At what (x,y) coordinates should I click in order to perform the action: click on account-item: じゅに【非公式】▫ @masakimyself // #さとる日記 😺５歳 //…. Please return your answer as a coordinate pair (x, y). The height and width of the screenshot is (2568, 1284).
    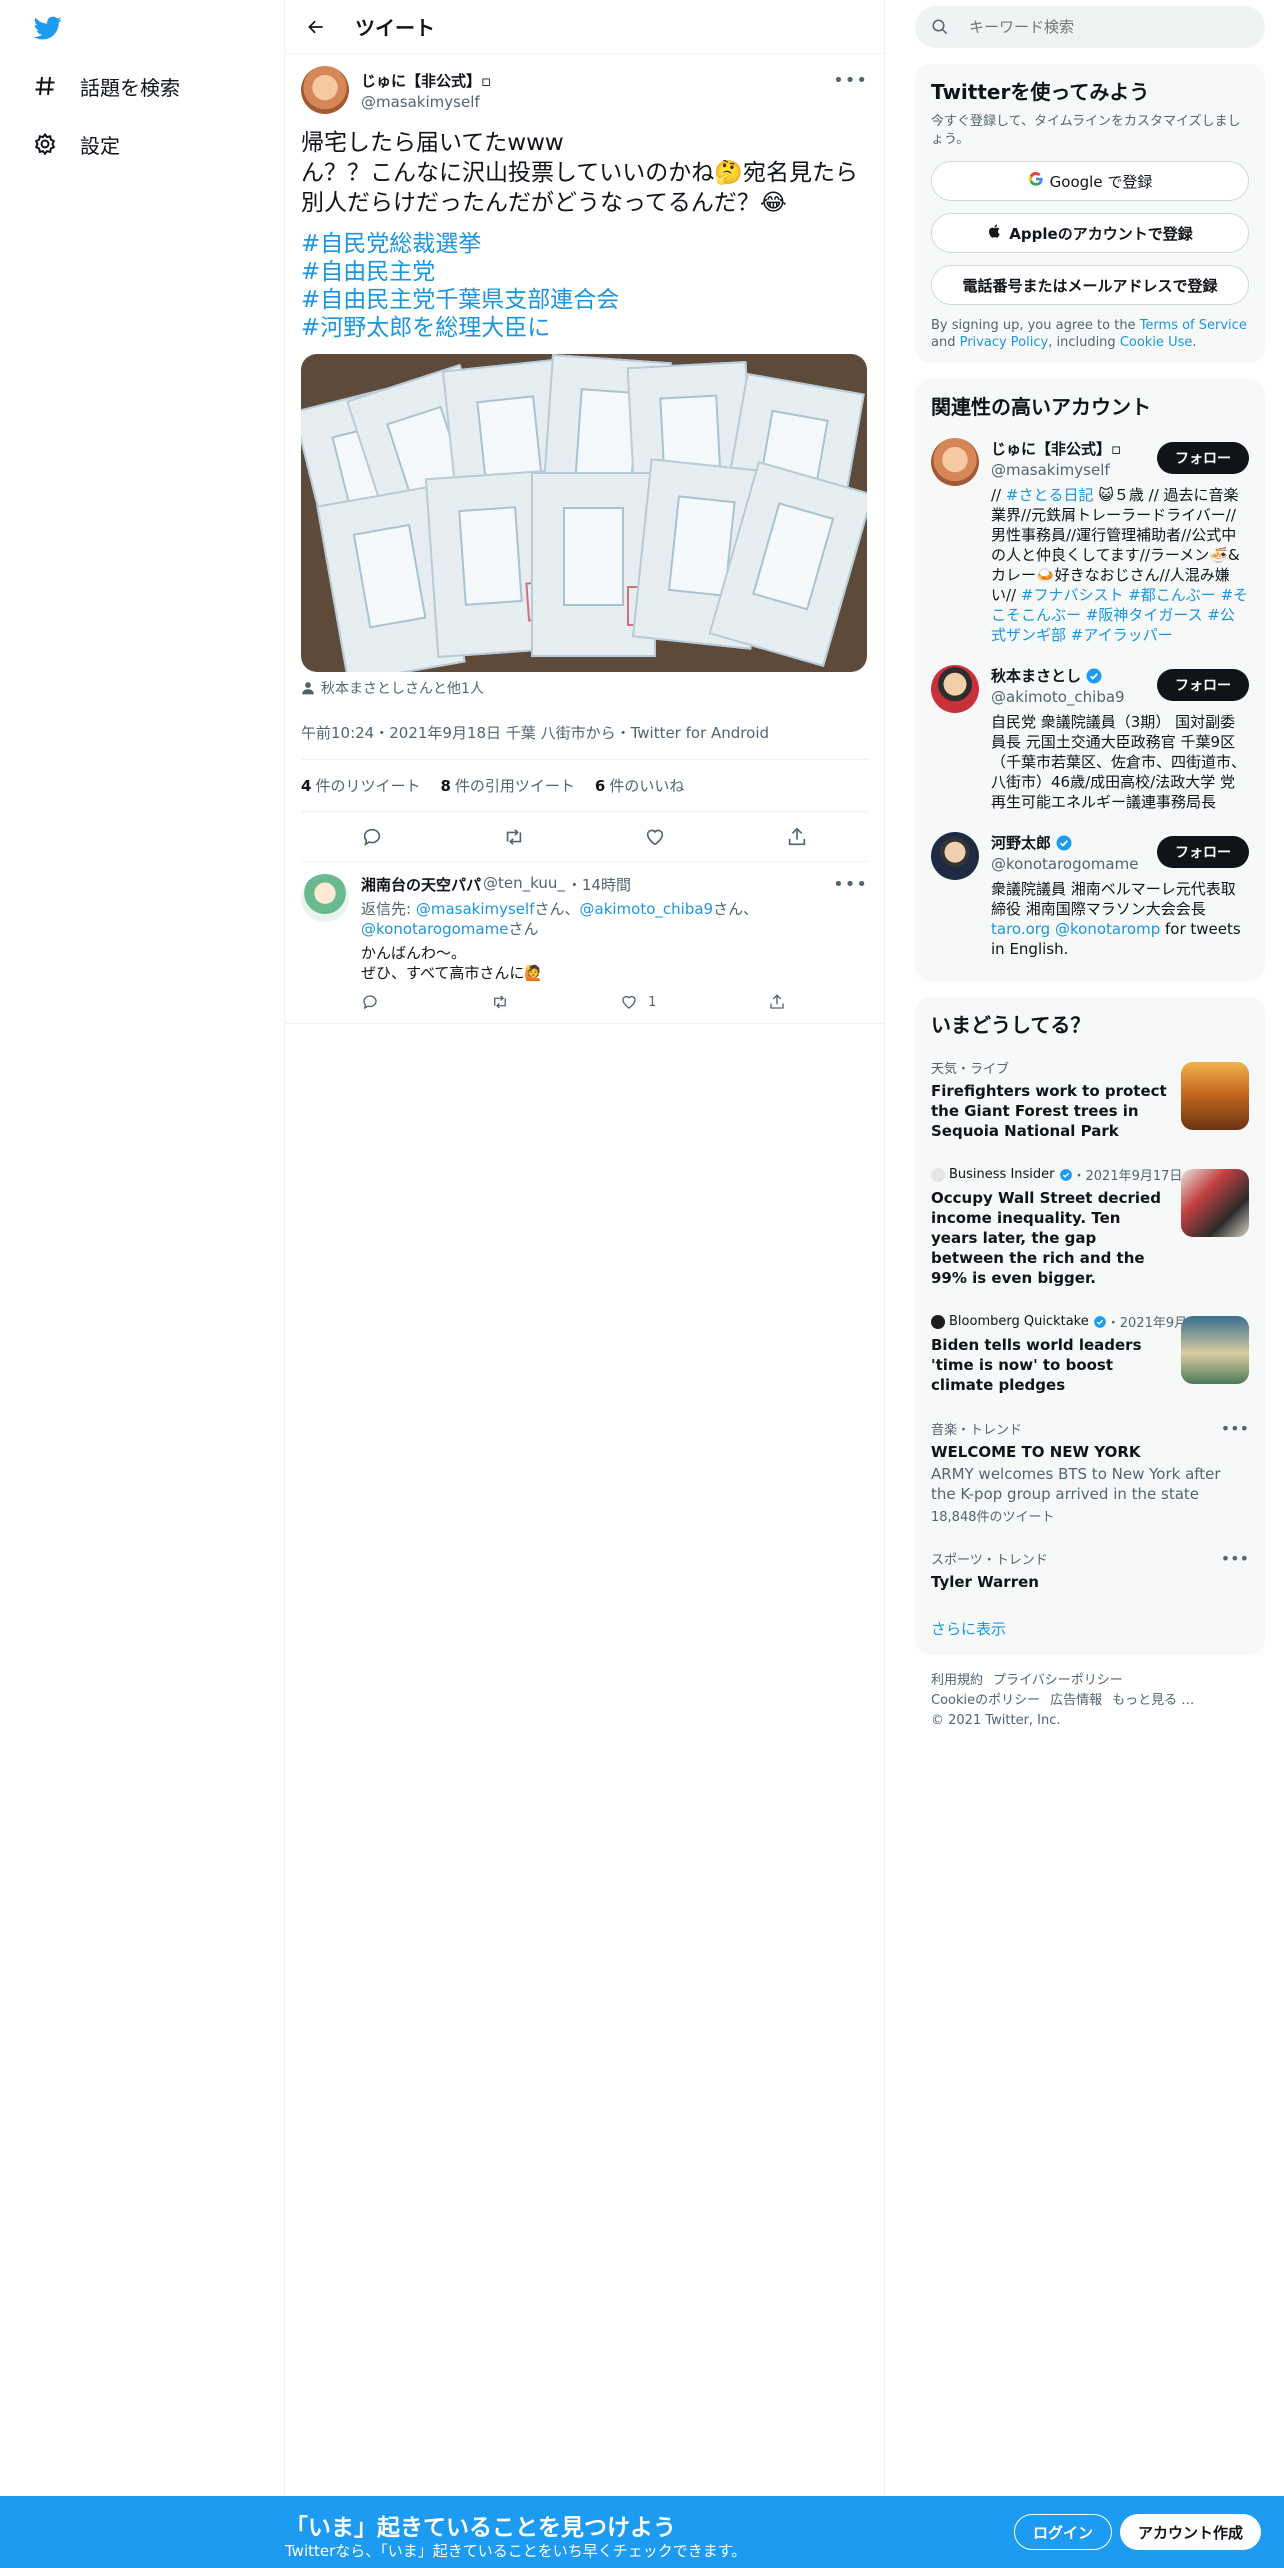
    Looking at the image, I should click on (1090, 541).